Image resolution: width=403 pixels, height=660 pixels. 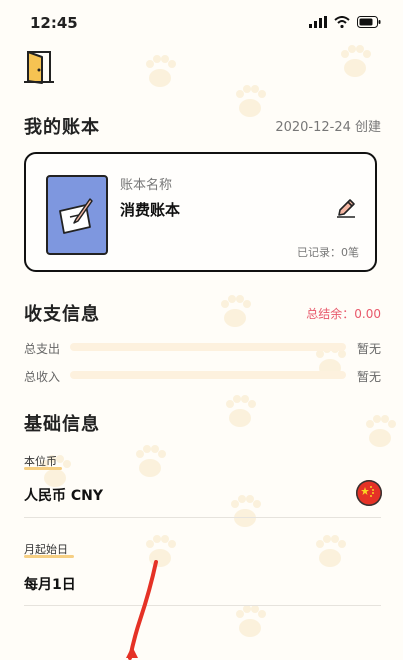 What do you see at coordinates (41, 66) in the screenshot?
I see `door-icon` at bounding box center [41, 66].